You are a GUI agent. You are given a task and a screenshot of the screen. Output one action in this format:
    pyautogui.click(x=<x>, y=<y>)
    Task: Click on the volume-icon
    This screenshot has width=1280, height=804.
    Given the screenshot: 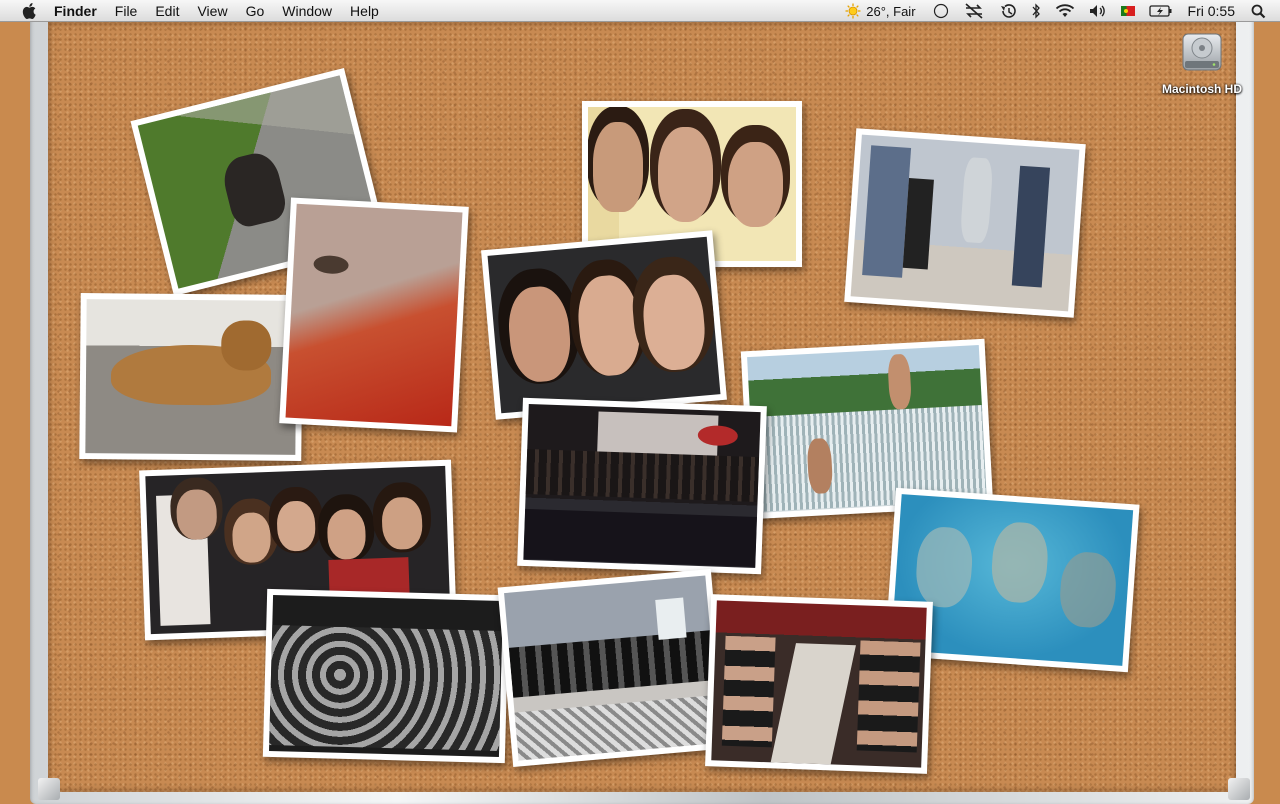 What is the action you would take?
    pyautogui.click(x=1098, y=11)
    